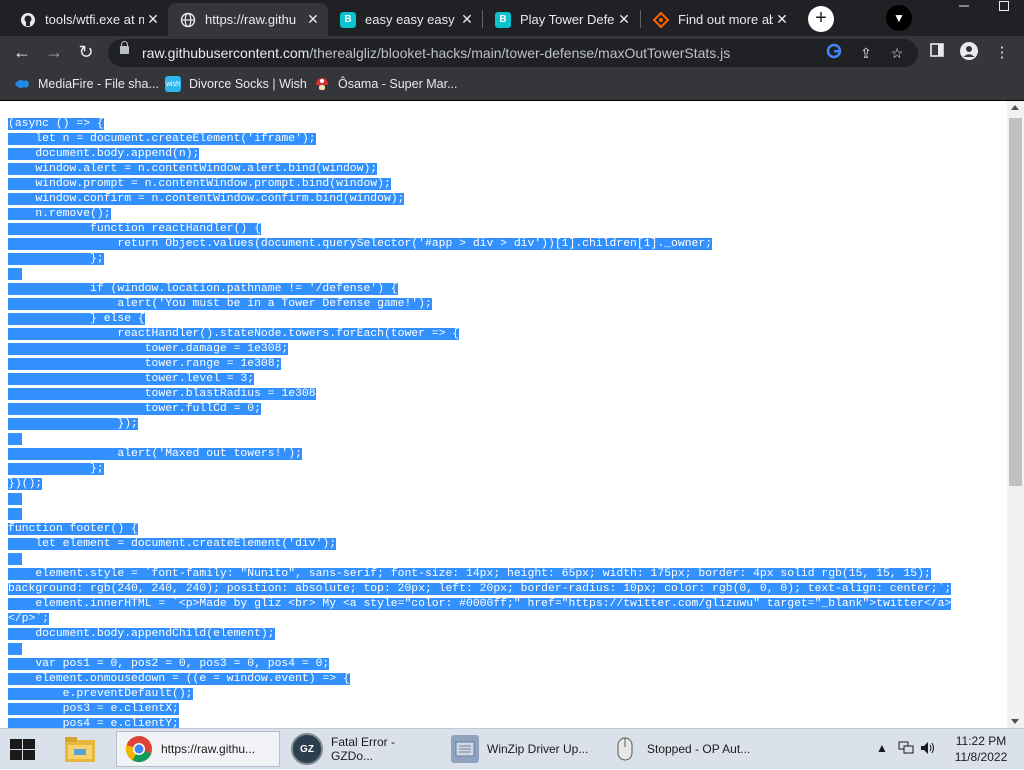 The image size is (1024, 770). I want to click on code-line-text: n.remove();, so click(59, 214).